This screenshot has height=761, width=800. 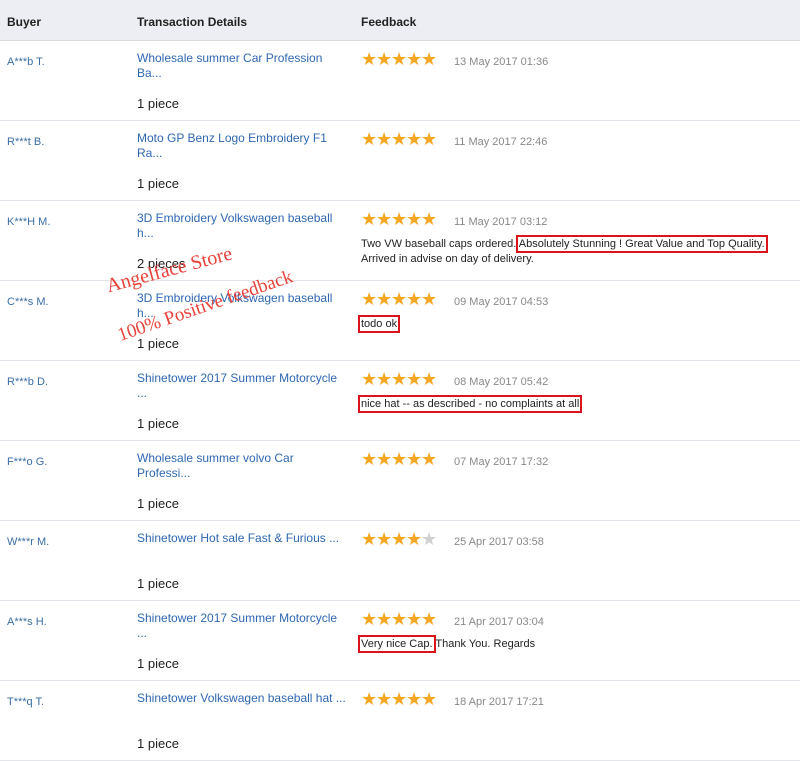 I want to click on buyer-name: R***b D., so click(x=27, y=382).